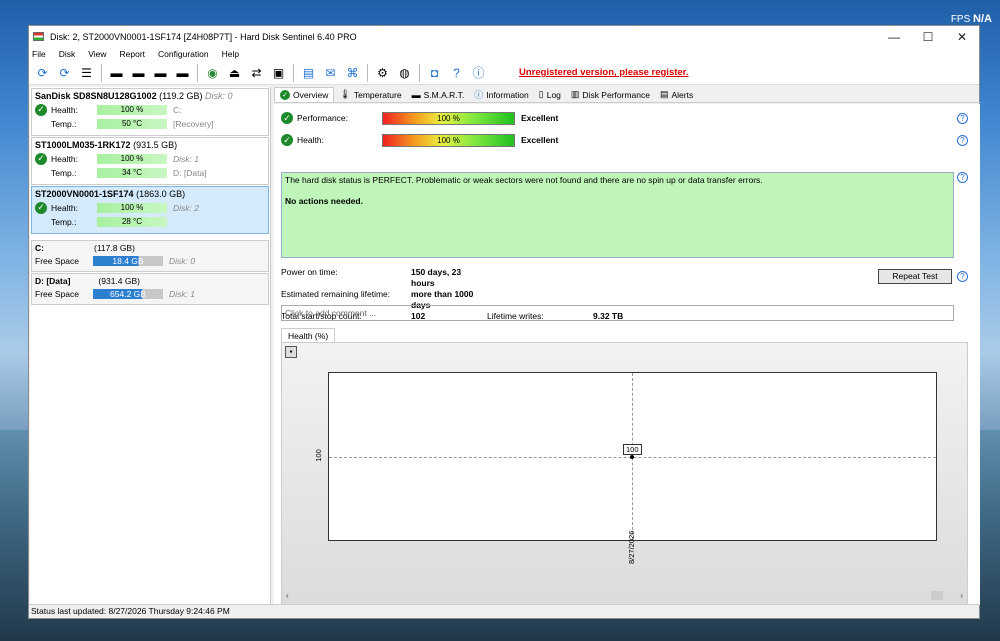  Describe the element at coordinates (67, 54) in the screenshot. I see `menu-disk: Disk` at that location.